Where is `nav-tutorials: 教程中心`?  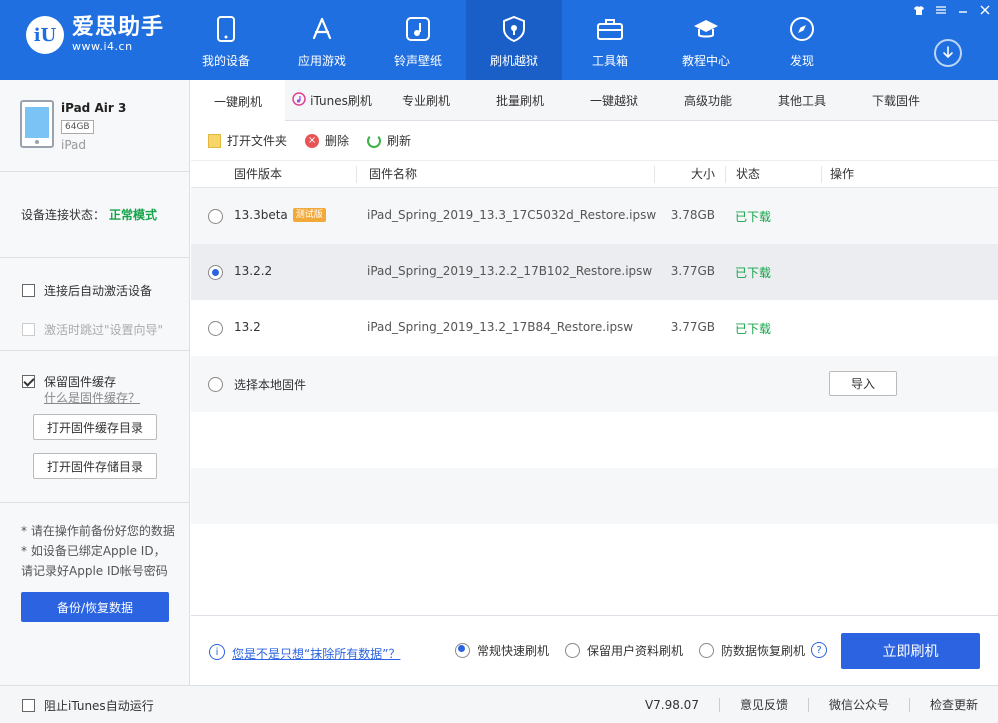
nav-tutorials: 教程中心 is located at coordinates (706, 40).